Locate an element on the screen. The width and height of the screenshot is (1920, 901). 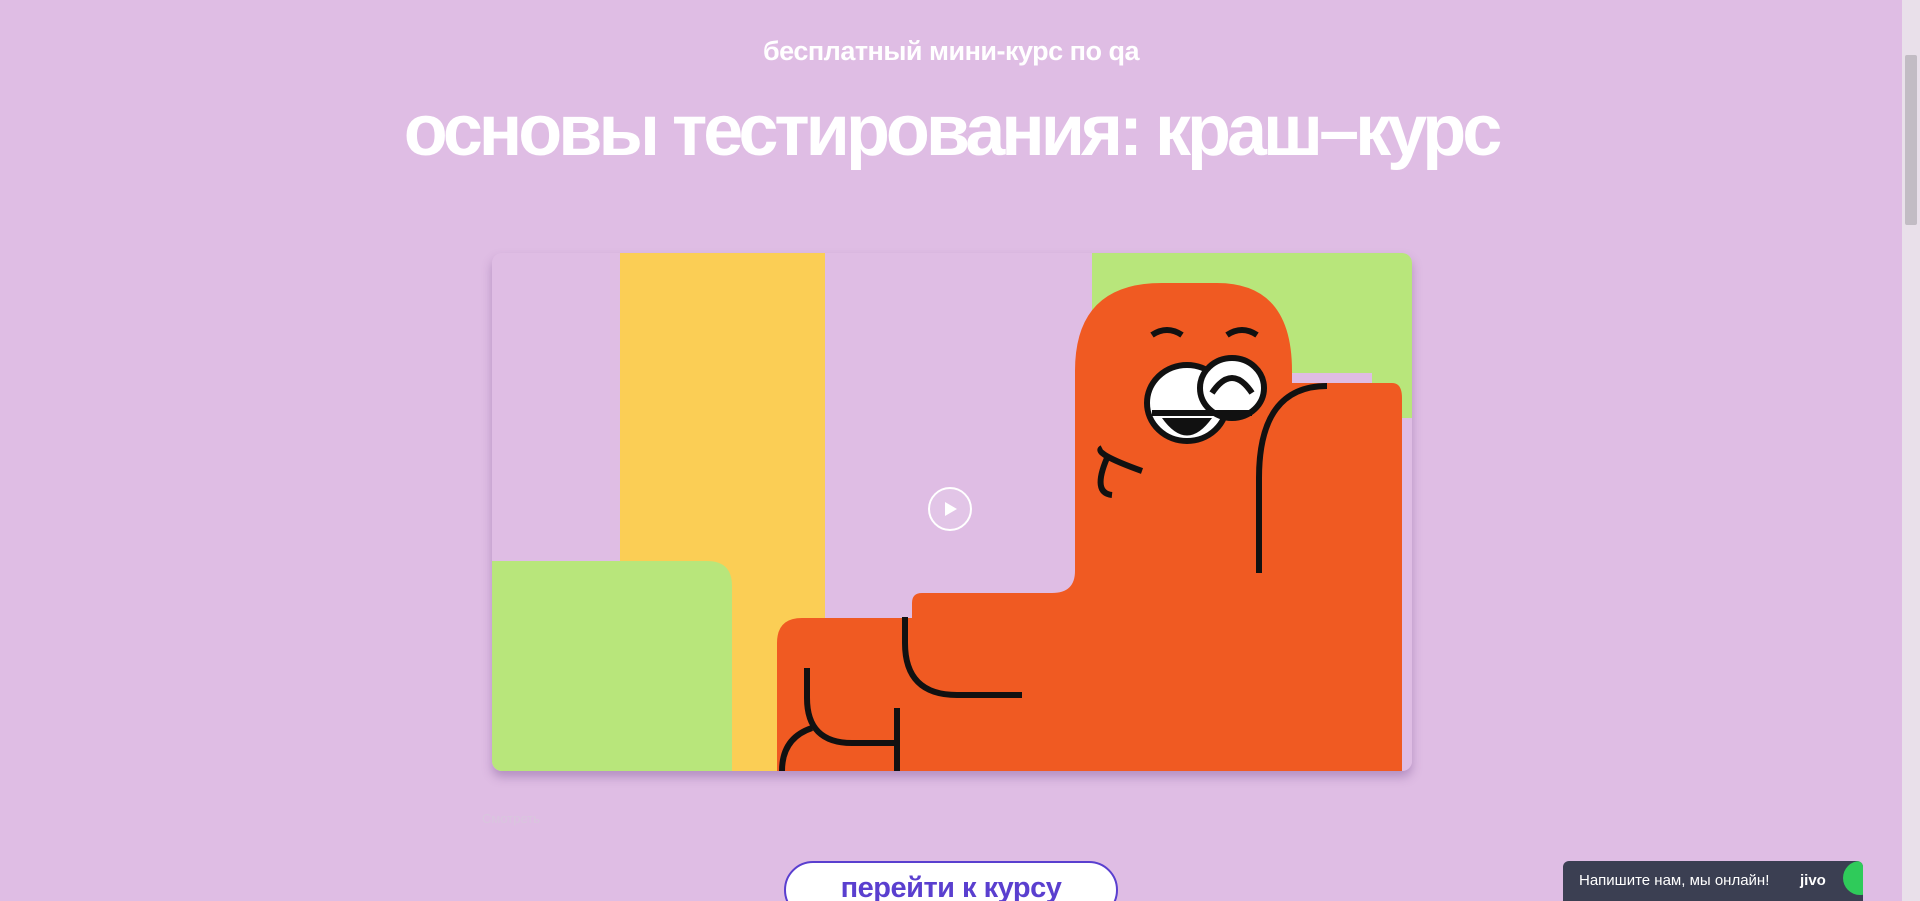
play-icon is located at coordinates (951, 509).